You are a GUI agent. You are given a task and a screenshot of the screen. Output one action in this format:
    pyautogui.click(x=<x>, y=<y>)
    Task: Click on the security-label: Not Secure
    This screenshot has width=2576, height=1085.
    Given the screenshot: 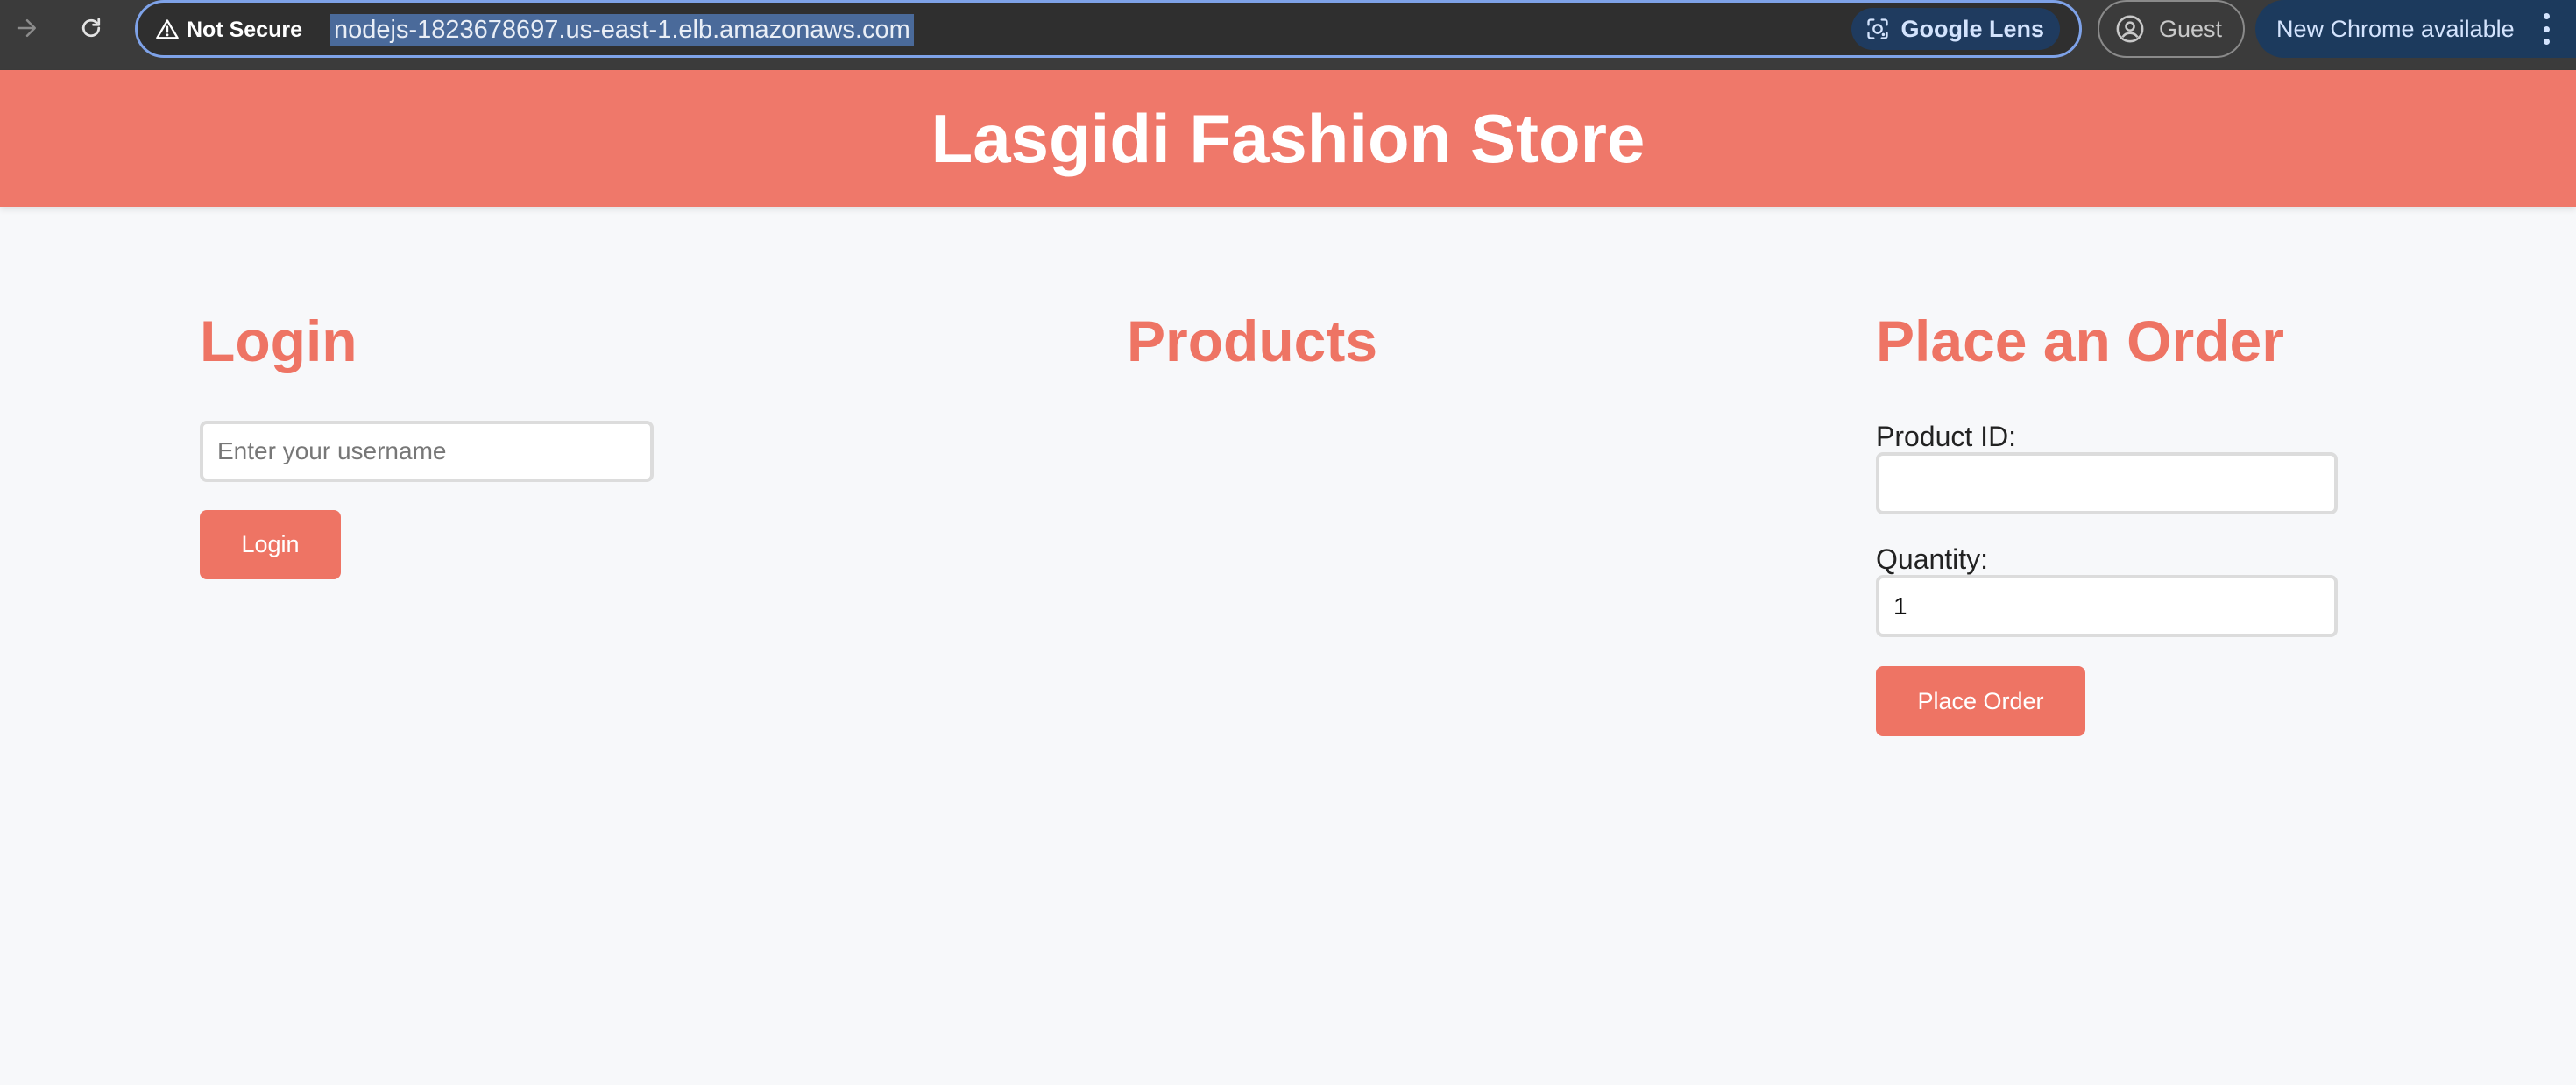 What is the action you would take?
    pyautogui.click(x=244, y=29)
    